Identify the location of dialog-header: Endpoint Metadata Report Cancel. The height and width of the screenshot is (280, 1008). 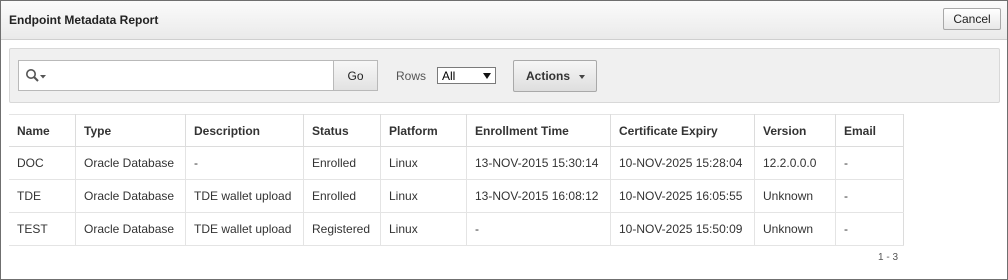
(504, 20).